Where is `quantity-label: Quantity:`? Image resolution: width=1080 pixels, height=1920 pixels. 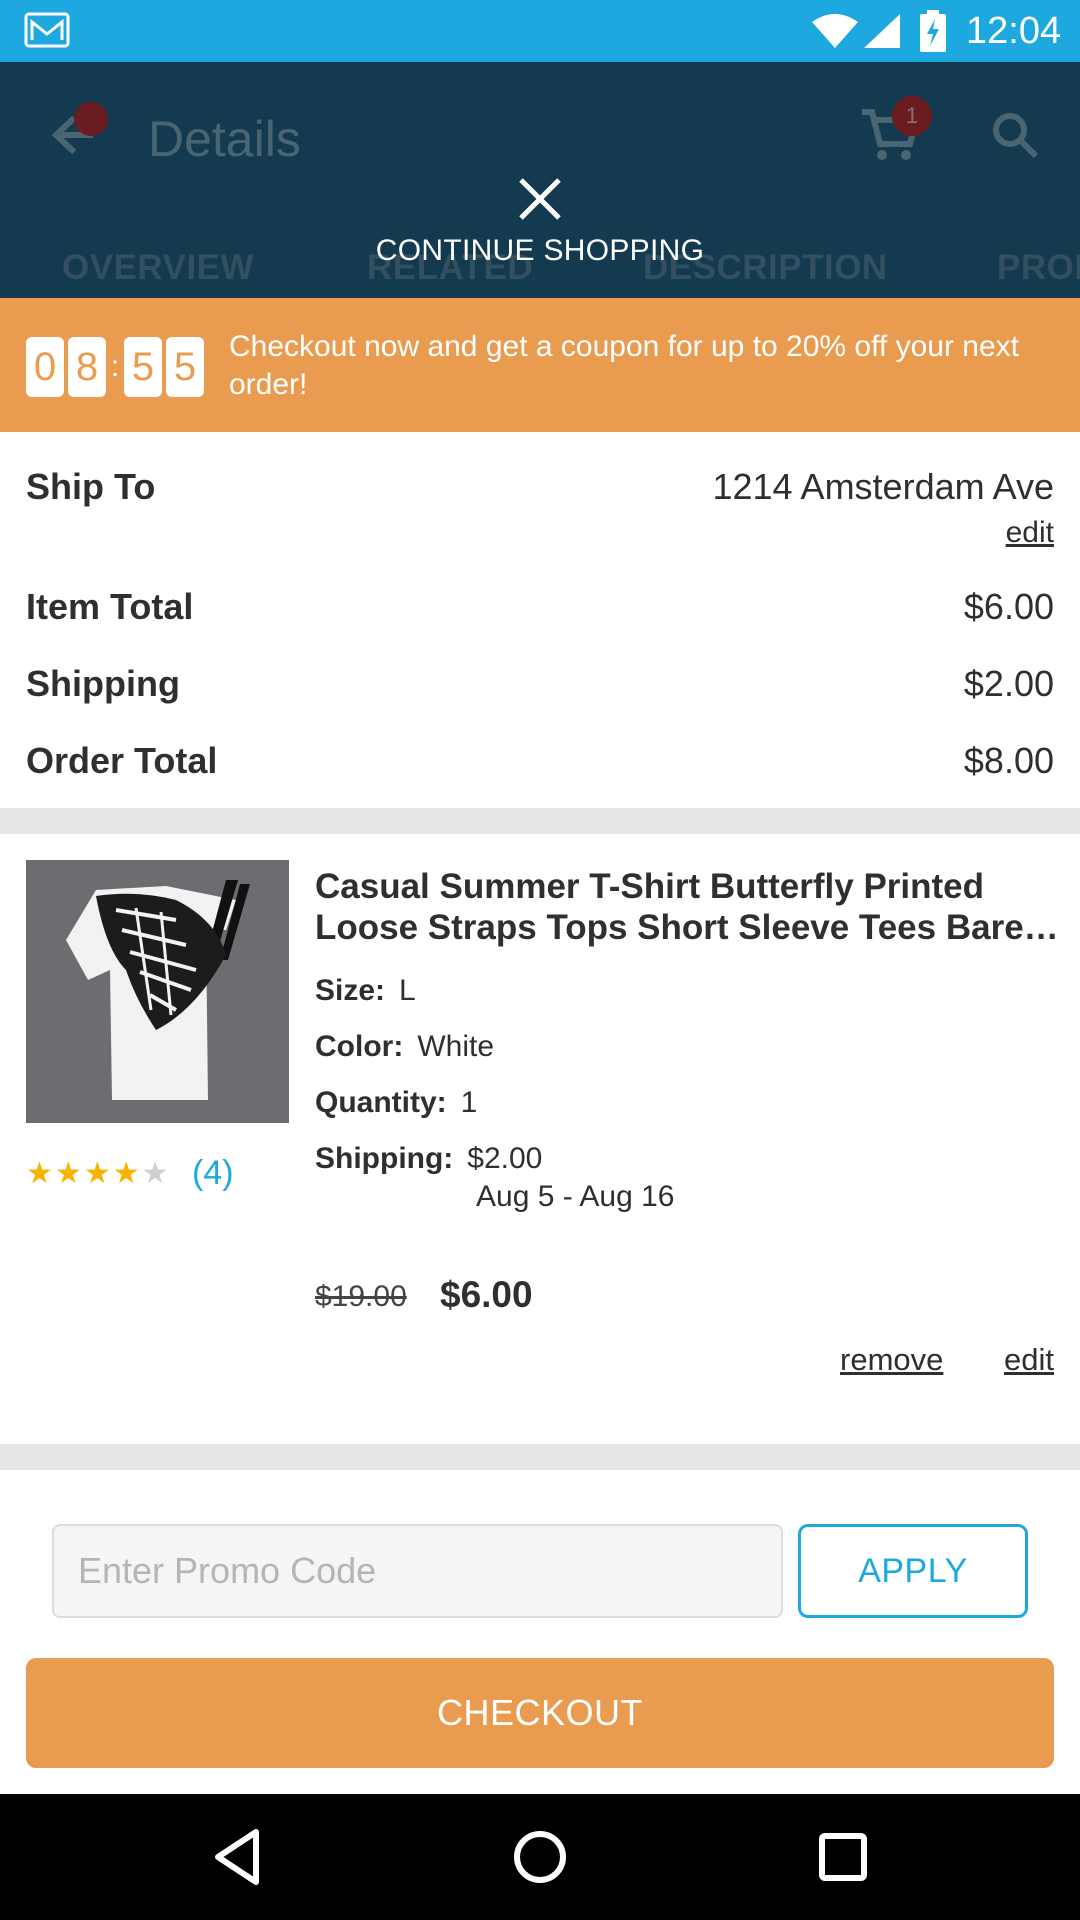
quantity-label: Quantity: is located at coordinates (381, 1102).